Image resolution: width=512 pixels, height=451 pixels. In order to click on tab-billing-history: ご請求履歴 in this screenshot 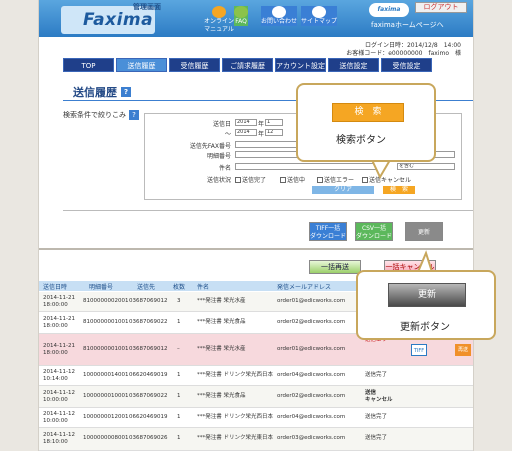, I will do `click(247, 65)`.